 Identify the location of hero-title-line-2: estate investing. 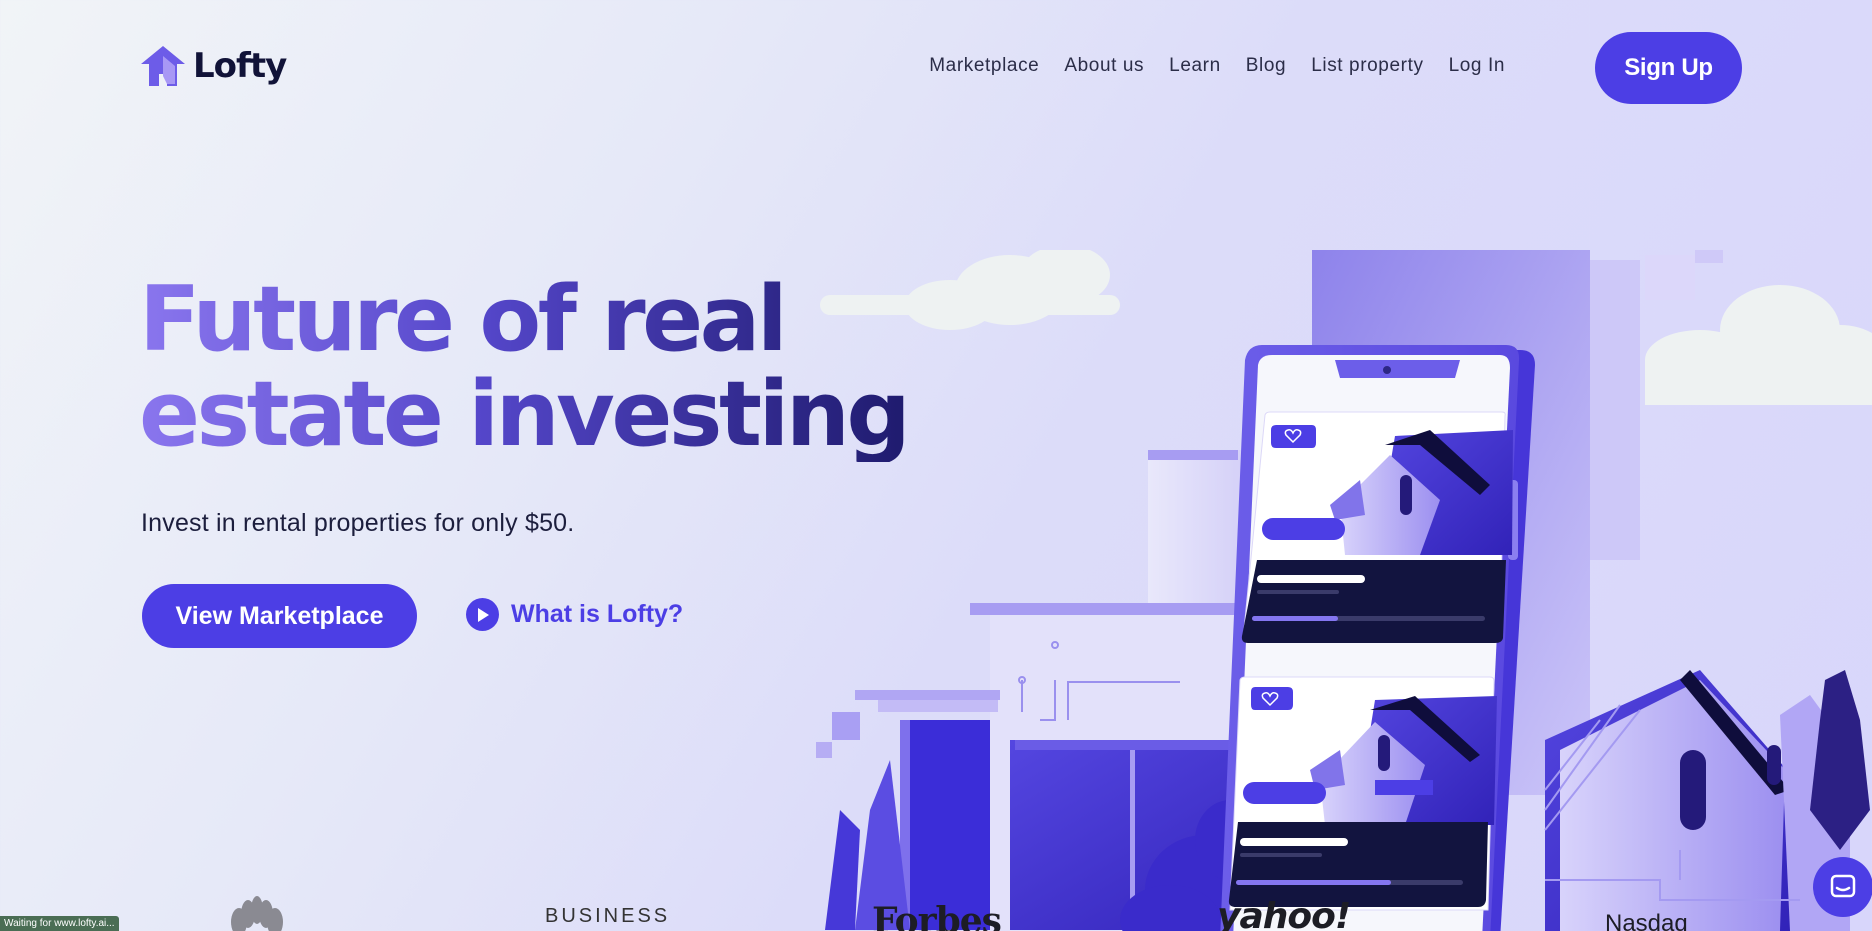
(525, 414).